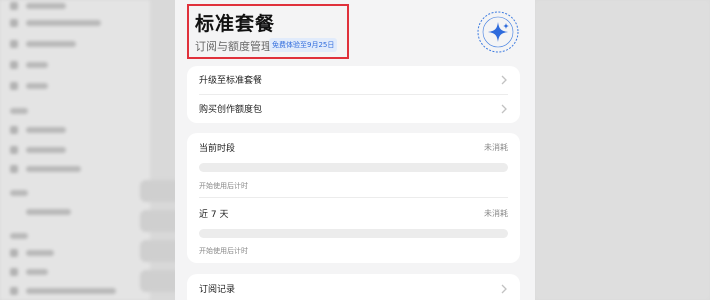 The image size is (710, 300). I want to click on divider, so click(353, 197).